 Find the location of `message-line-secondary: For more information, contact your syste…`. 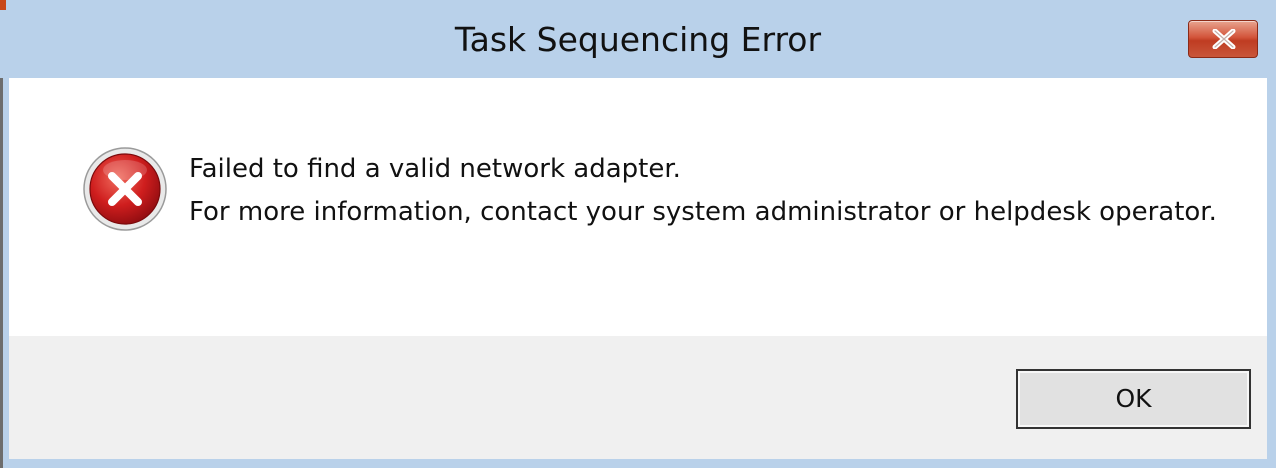

message-line-secondary: For more information, contact your syste… is located at coordinates (703, 212).